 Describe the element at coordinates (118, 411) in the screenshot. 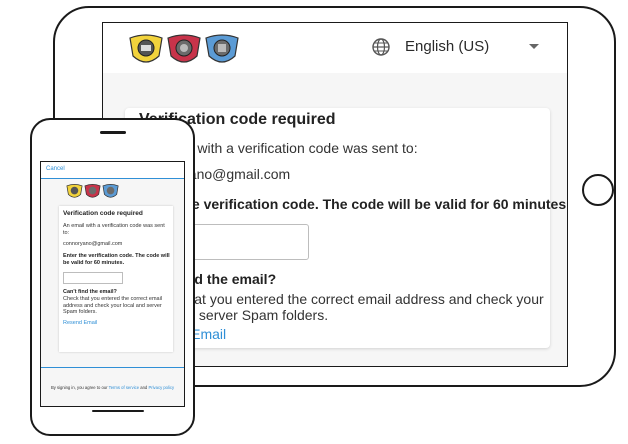

I see `phone-home-indicator` at that location.